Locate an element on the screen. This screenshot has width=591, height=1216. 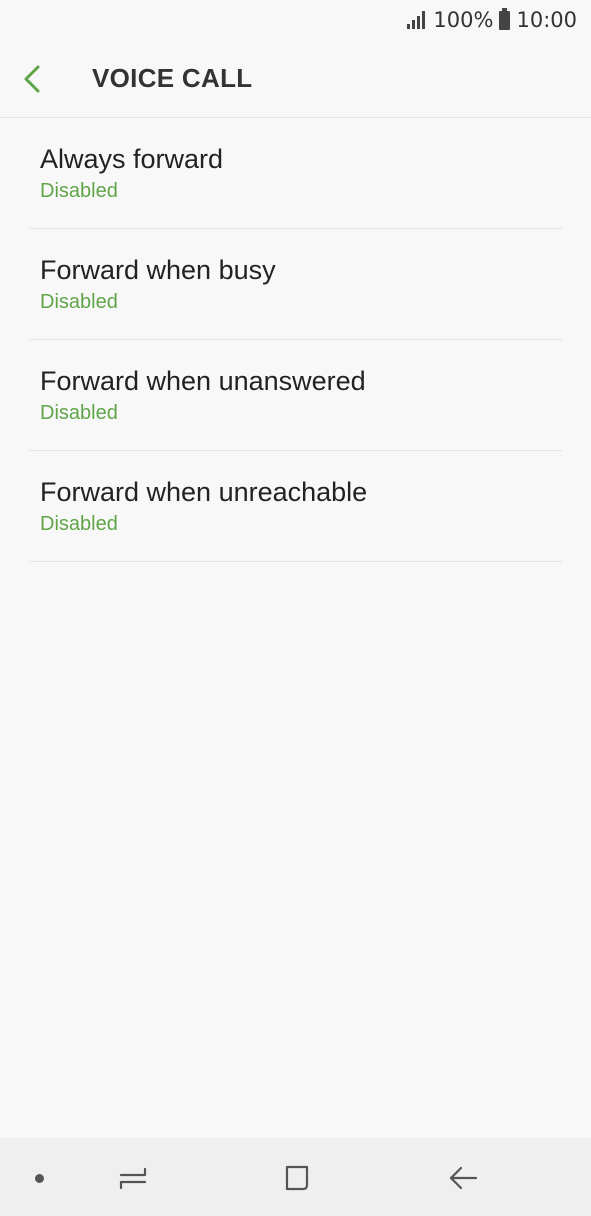
navigation-bar is located at coordinates (295, 1177).